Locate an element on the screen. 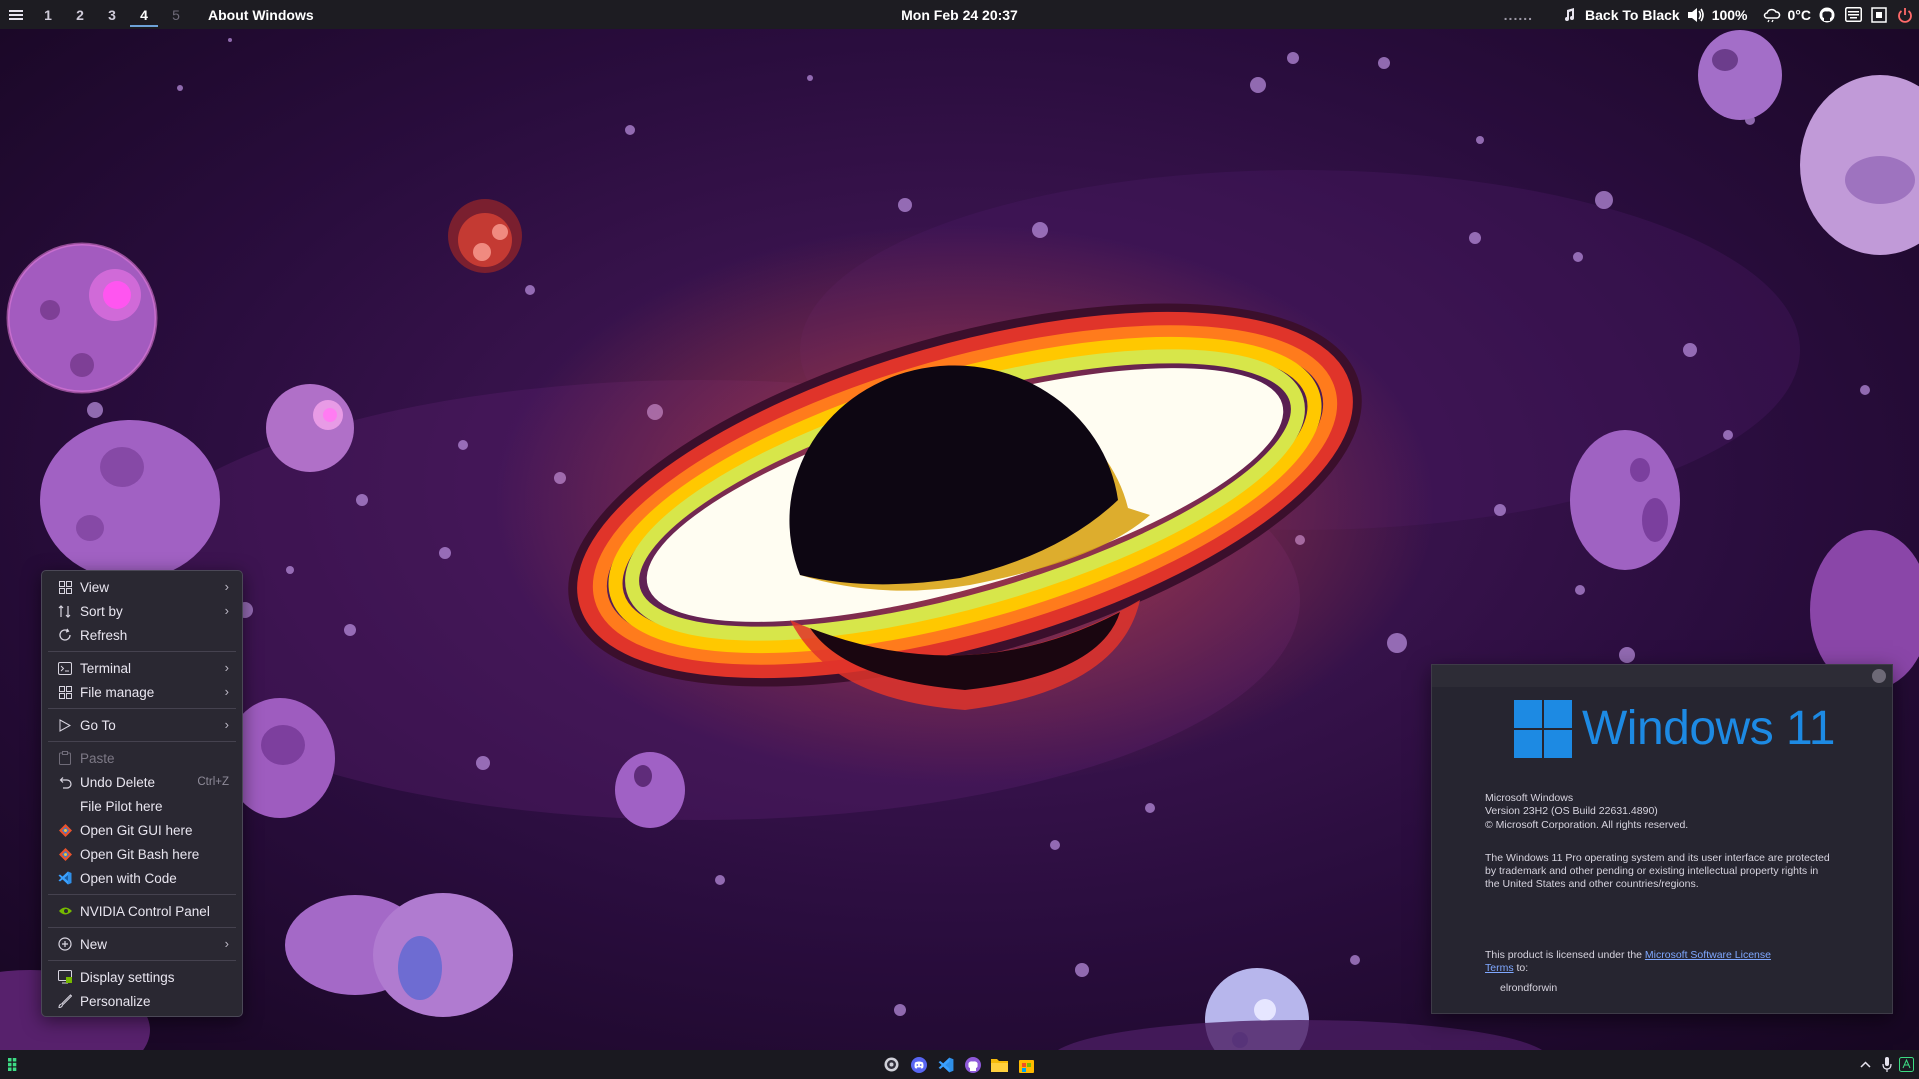  workspace-2: 2 is located at coordinates (80, 14).